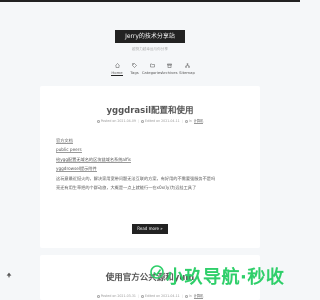 This screenshot has height=300, width=320. What do you see at coordinates (150, 229) in the screenshot?
I see `read-more-button: Read more »` at bounding box center [150, 229].